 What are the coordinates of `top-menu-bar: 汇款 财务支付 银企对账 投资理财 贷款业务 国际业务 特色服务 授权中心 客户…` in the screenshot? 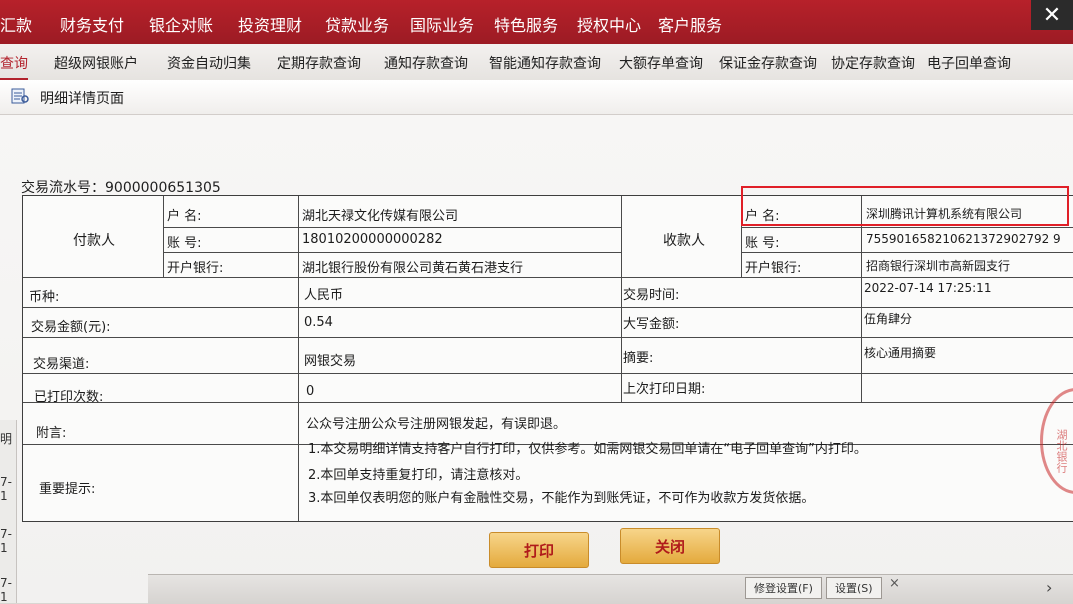 It's located at (536, 22).